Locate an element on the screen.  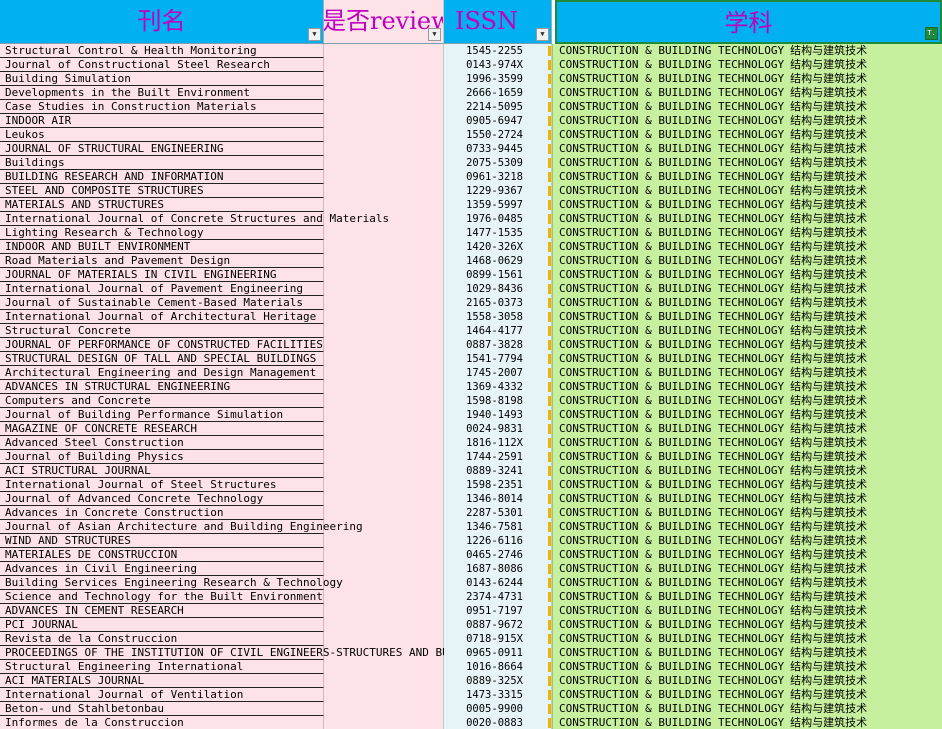
journal-title-cell: WIND AND STRUCTURES is located at coordinates (162, 541).